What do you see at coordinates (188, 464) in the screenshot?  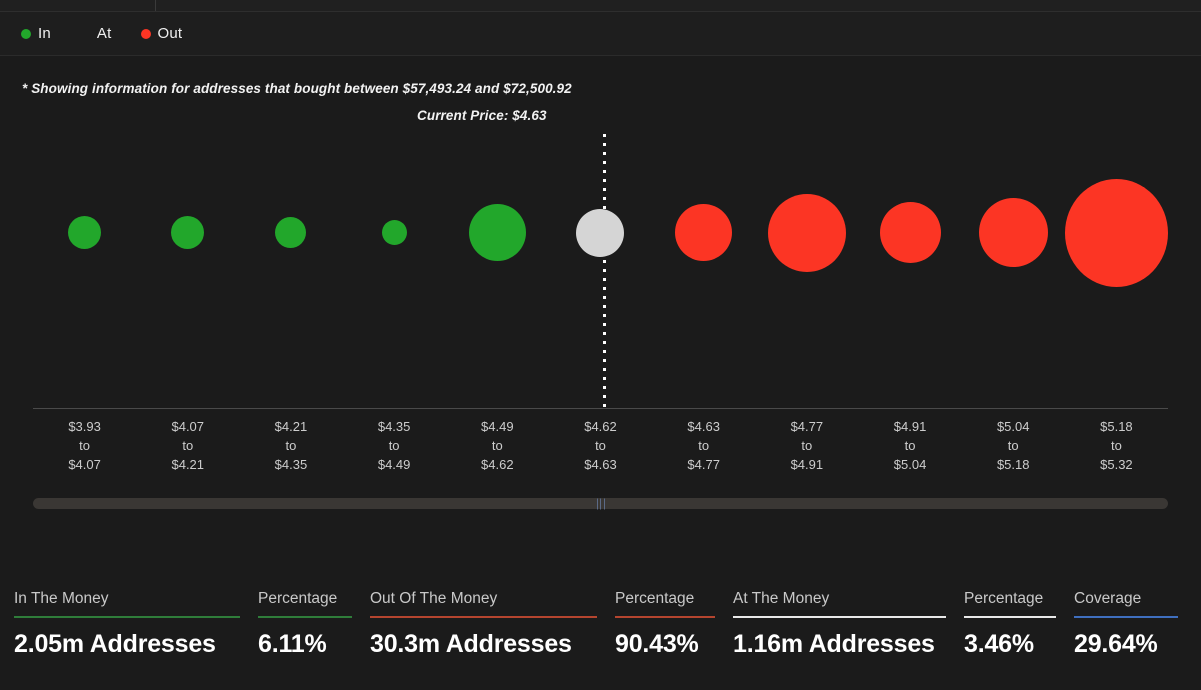 I see `x-tick-high: $4.21` at bounding box center [188, 464].